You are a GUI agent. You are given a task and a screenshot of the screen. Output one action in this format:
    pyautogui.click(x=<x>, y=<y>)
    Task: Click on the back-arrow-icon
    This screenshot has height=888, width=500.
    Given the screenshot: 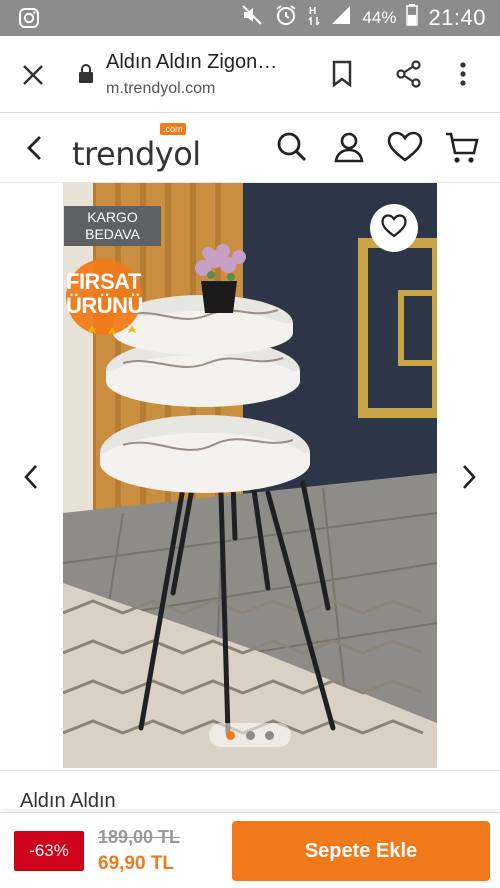 What is the action you would take?
    pyautogui.click(x=35, y=150)
    